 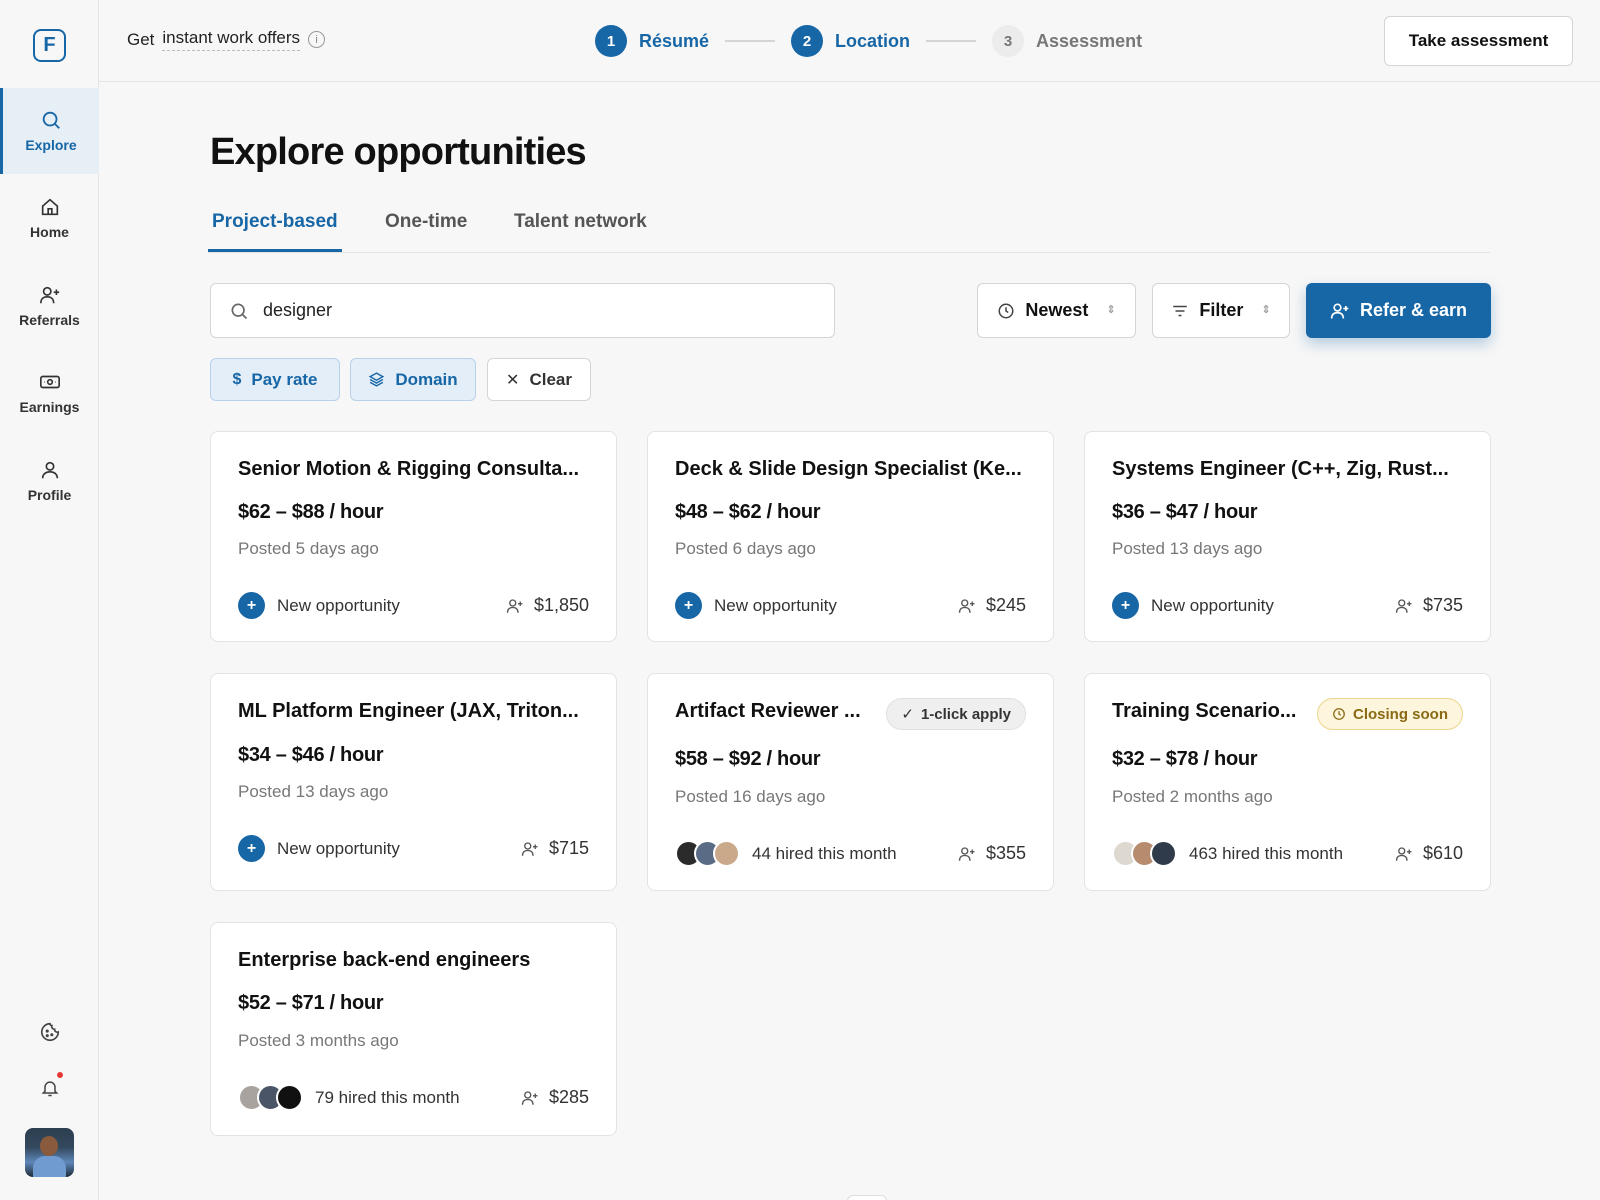 I want to click on card-footer: + New opportunity $1,850, so click(x=413, y=605).